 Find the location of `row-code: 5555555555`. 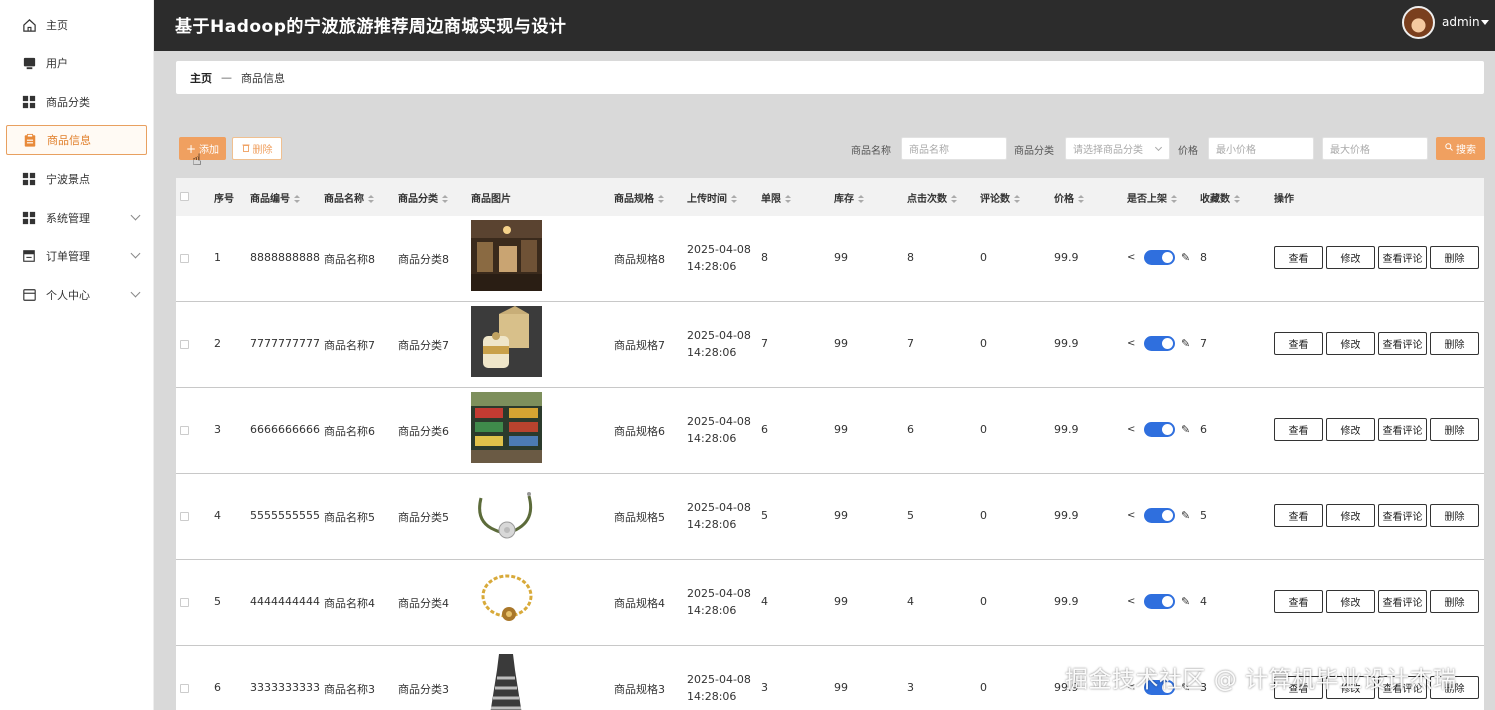

row-code: 5555555555 is located at coordinates (285, 515).